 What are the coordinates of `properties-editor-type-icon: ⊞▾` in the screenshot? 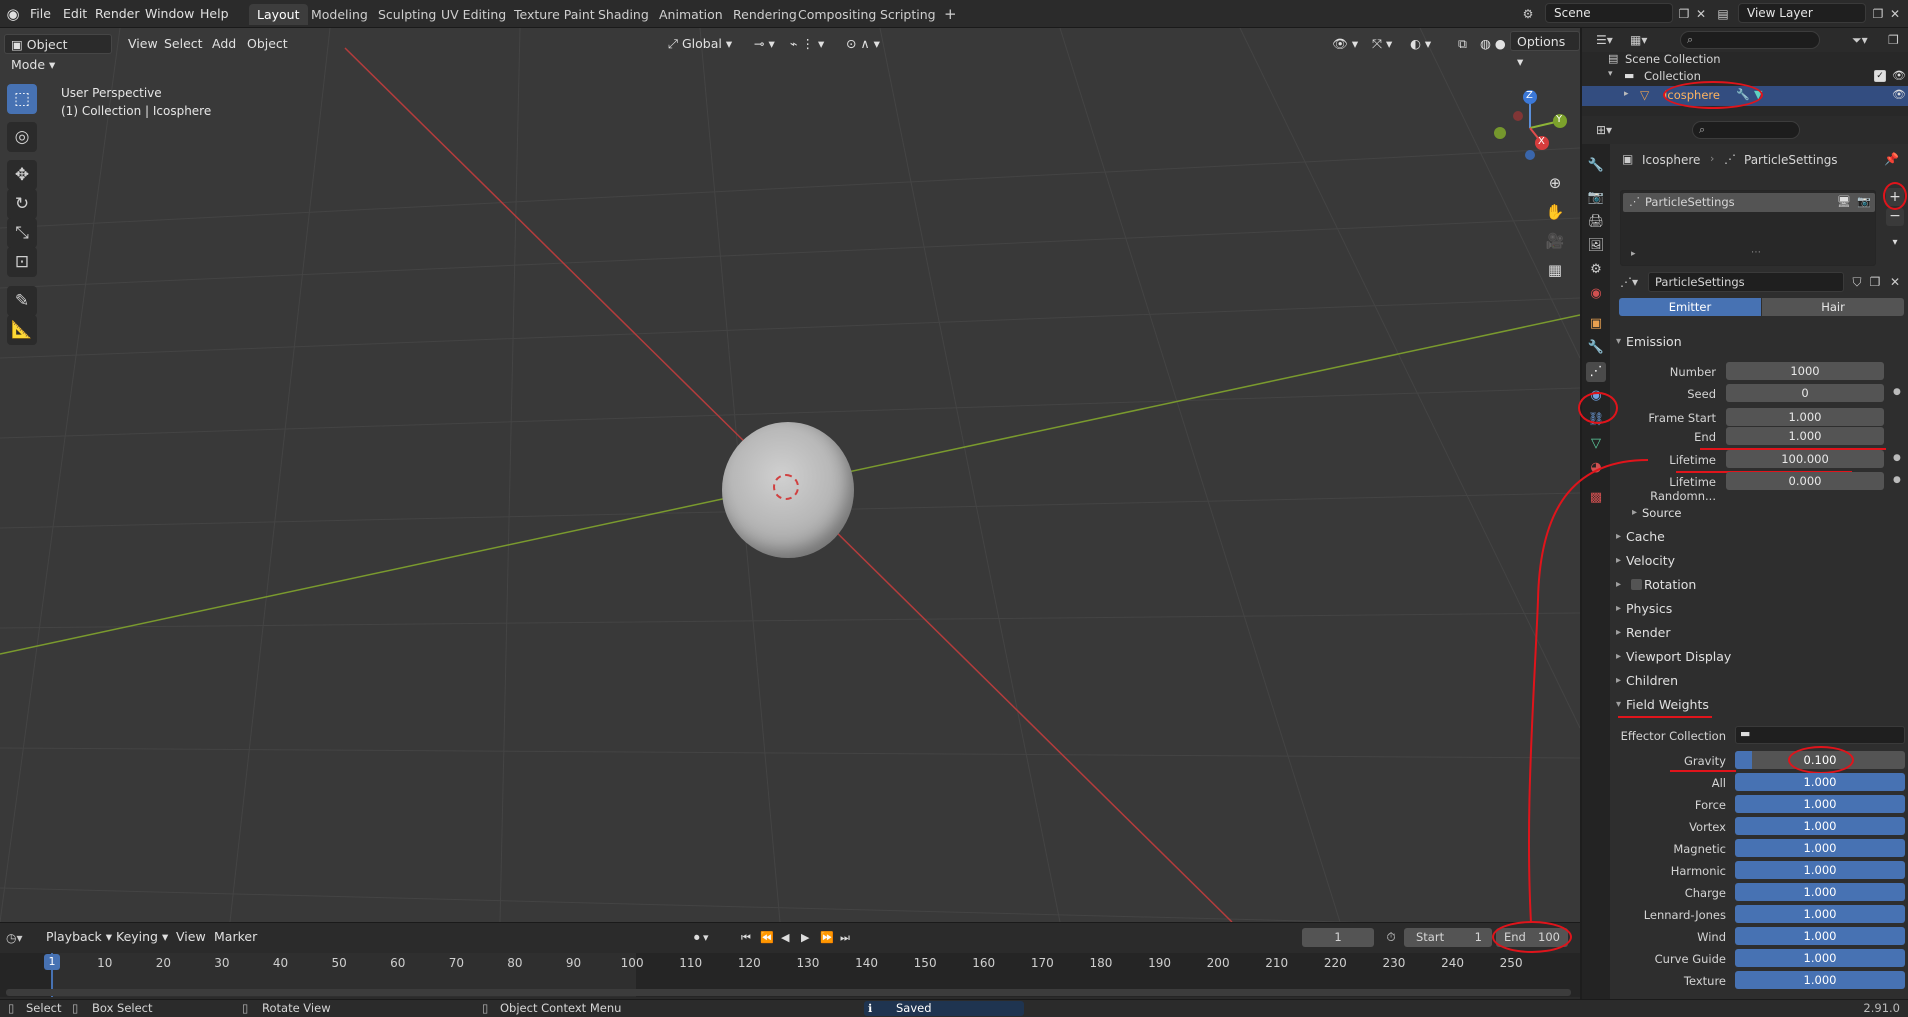 It's located at (1610, 130).